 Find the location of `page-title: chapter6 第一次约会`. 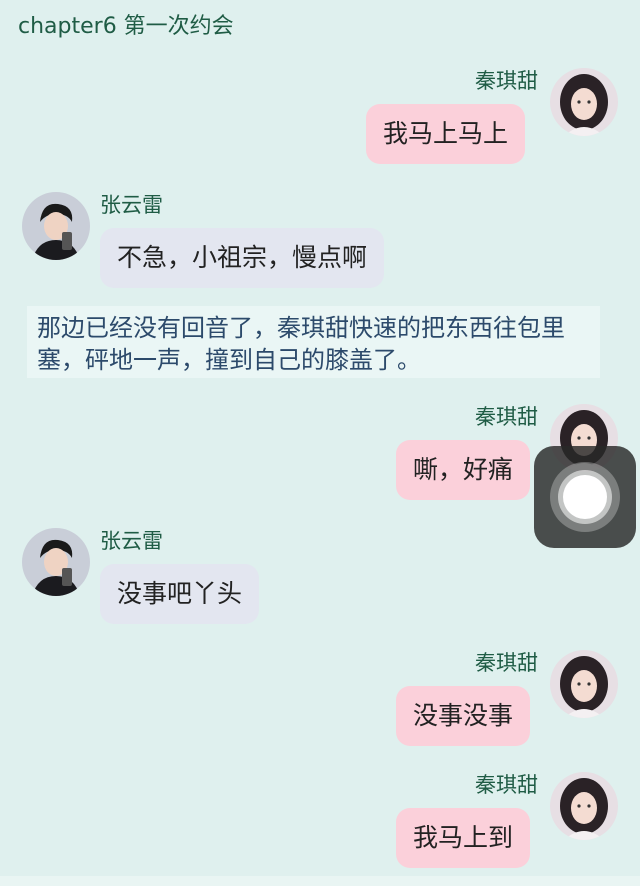

page-title: chapter6 第一次约会 is located at coordinates (126, 26).